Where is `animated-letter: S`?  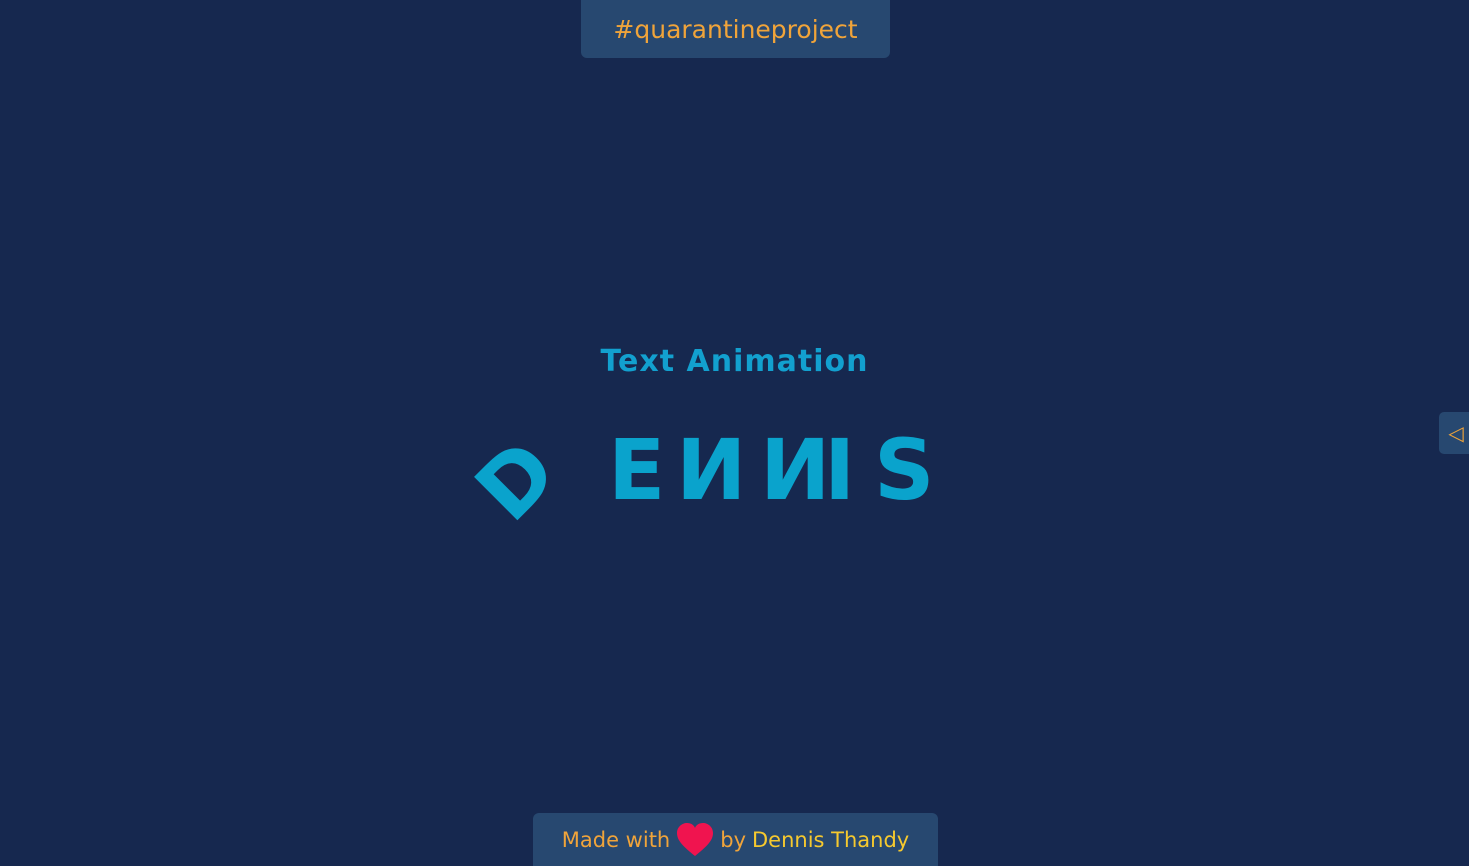 animated-letter: S is located at coordinates (904, 470).